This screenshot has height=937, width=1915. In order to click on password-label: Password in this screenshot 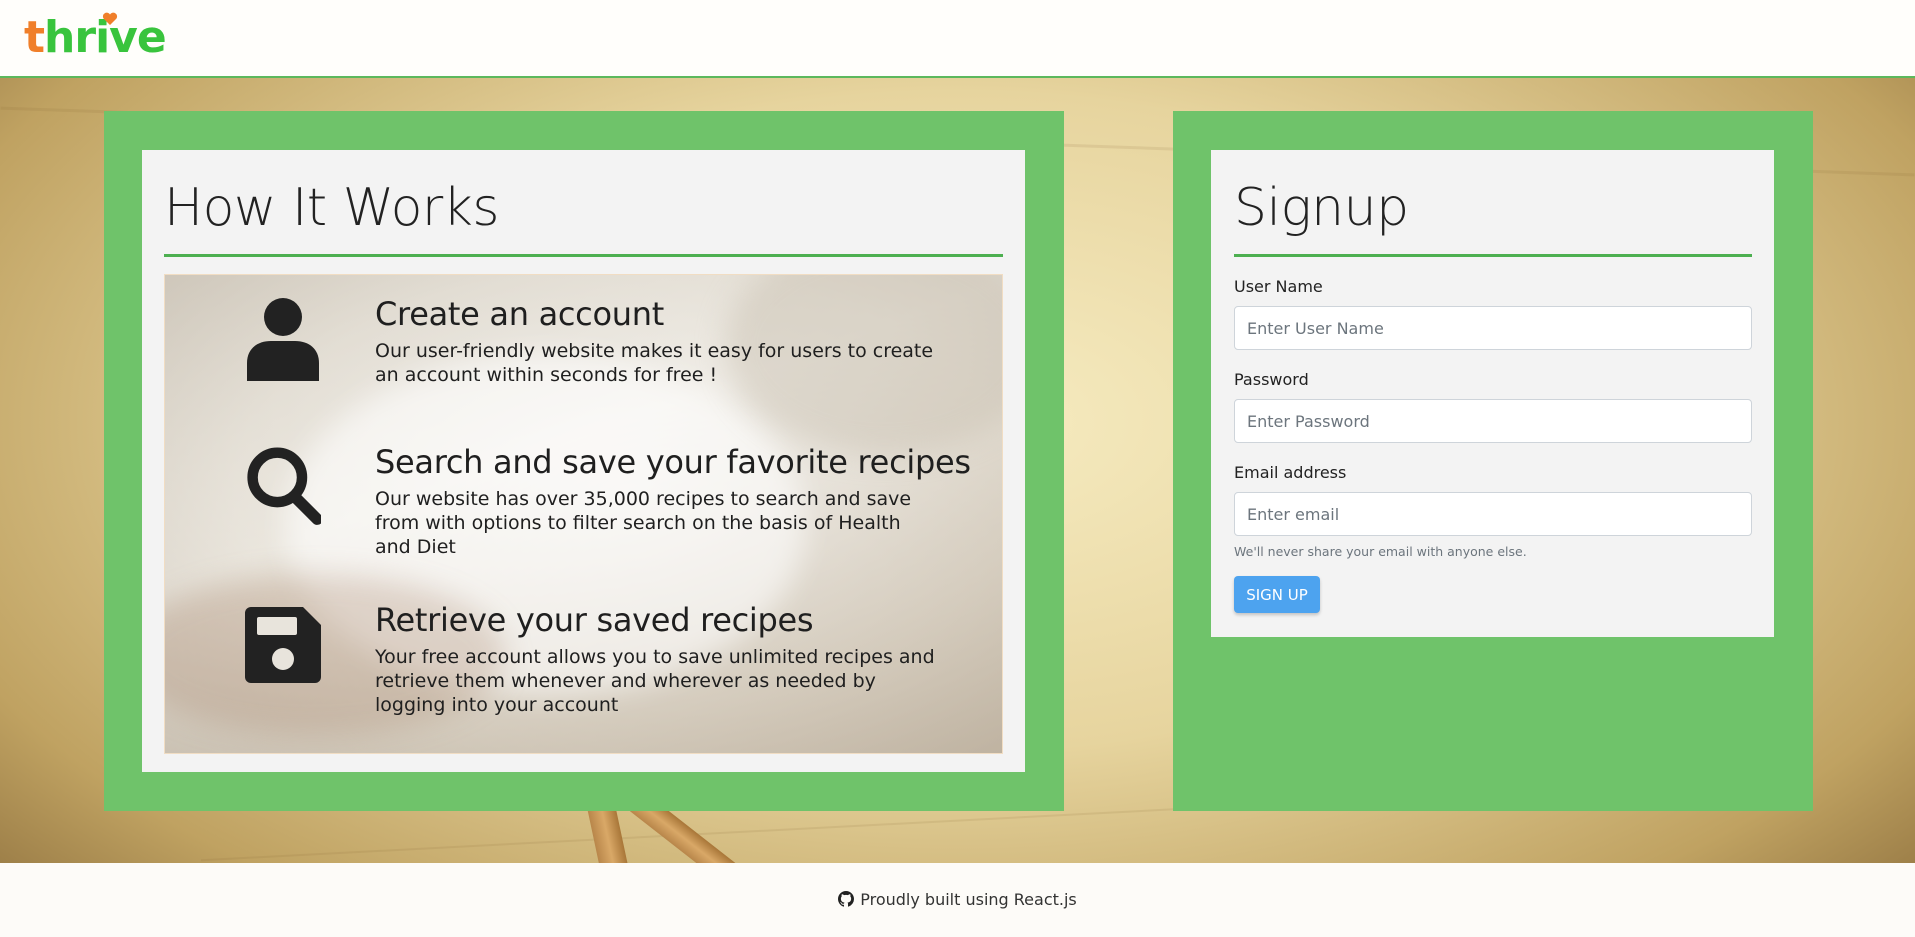, I will do `click(1271, 379)`.